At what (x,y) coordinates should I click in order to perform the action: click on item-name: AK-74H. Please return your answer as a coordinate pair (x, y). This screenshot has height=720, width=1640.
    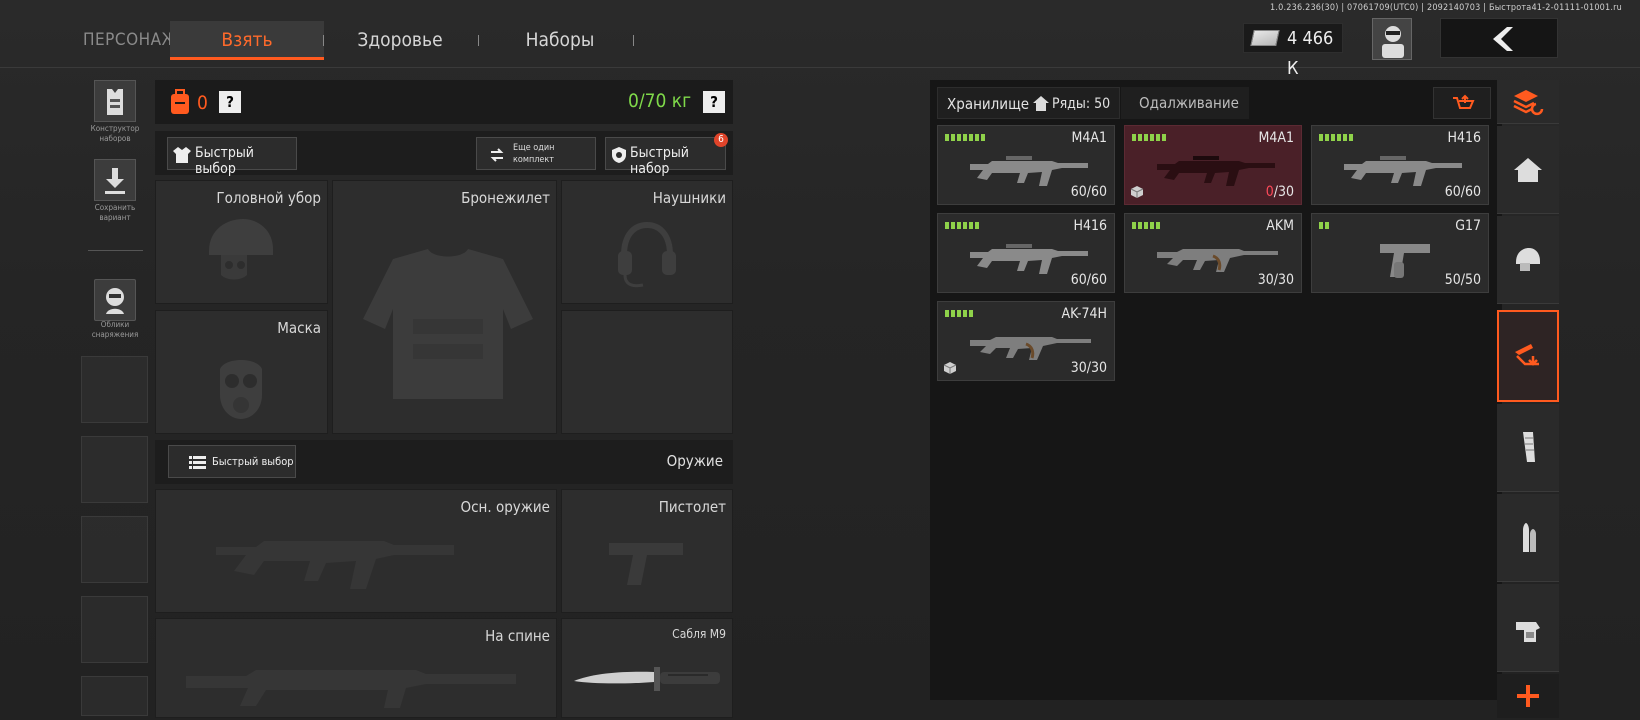
    Looking at the image, I should click on (1084, 314).